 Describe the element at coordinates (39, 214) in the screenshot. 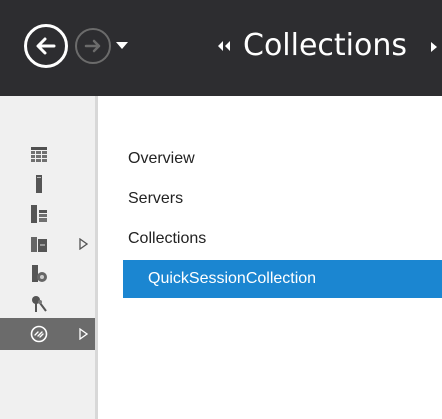

I see `all-servers-icon` at that location.